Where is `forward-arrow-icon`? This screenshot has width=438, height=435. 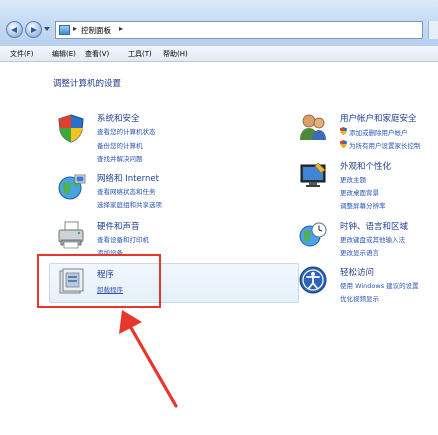 forward-arrow-icon is located at coordinates (34, 30).